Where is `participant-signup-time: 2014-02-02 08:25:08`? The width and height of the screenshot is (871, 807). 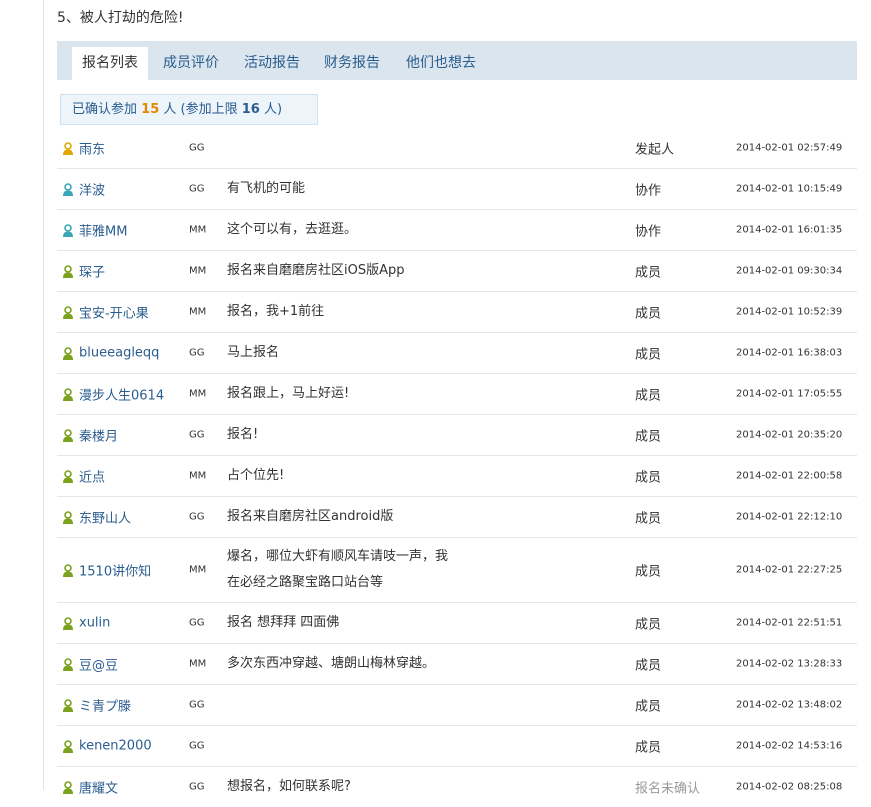 participant-signup-time: 2014-02-02 08:25:08 is located at coordinates (789, 787).